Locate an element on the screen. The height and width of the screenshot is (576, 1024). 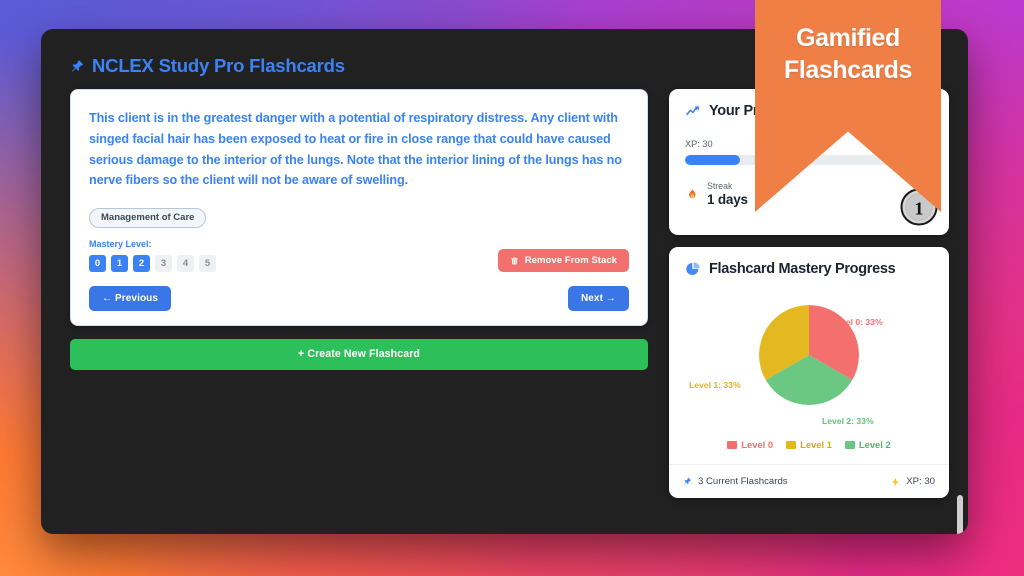
pie-chart-icon is located at coordinates (693, 268).